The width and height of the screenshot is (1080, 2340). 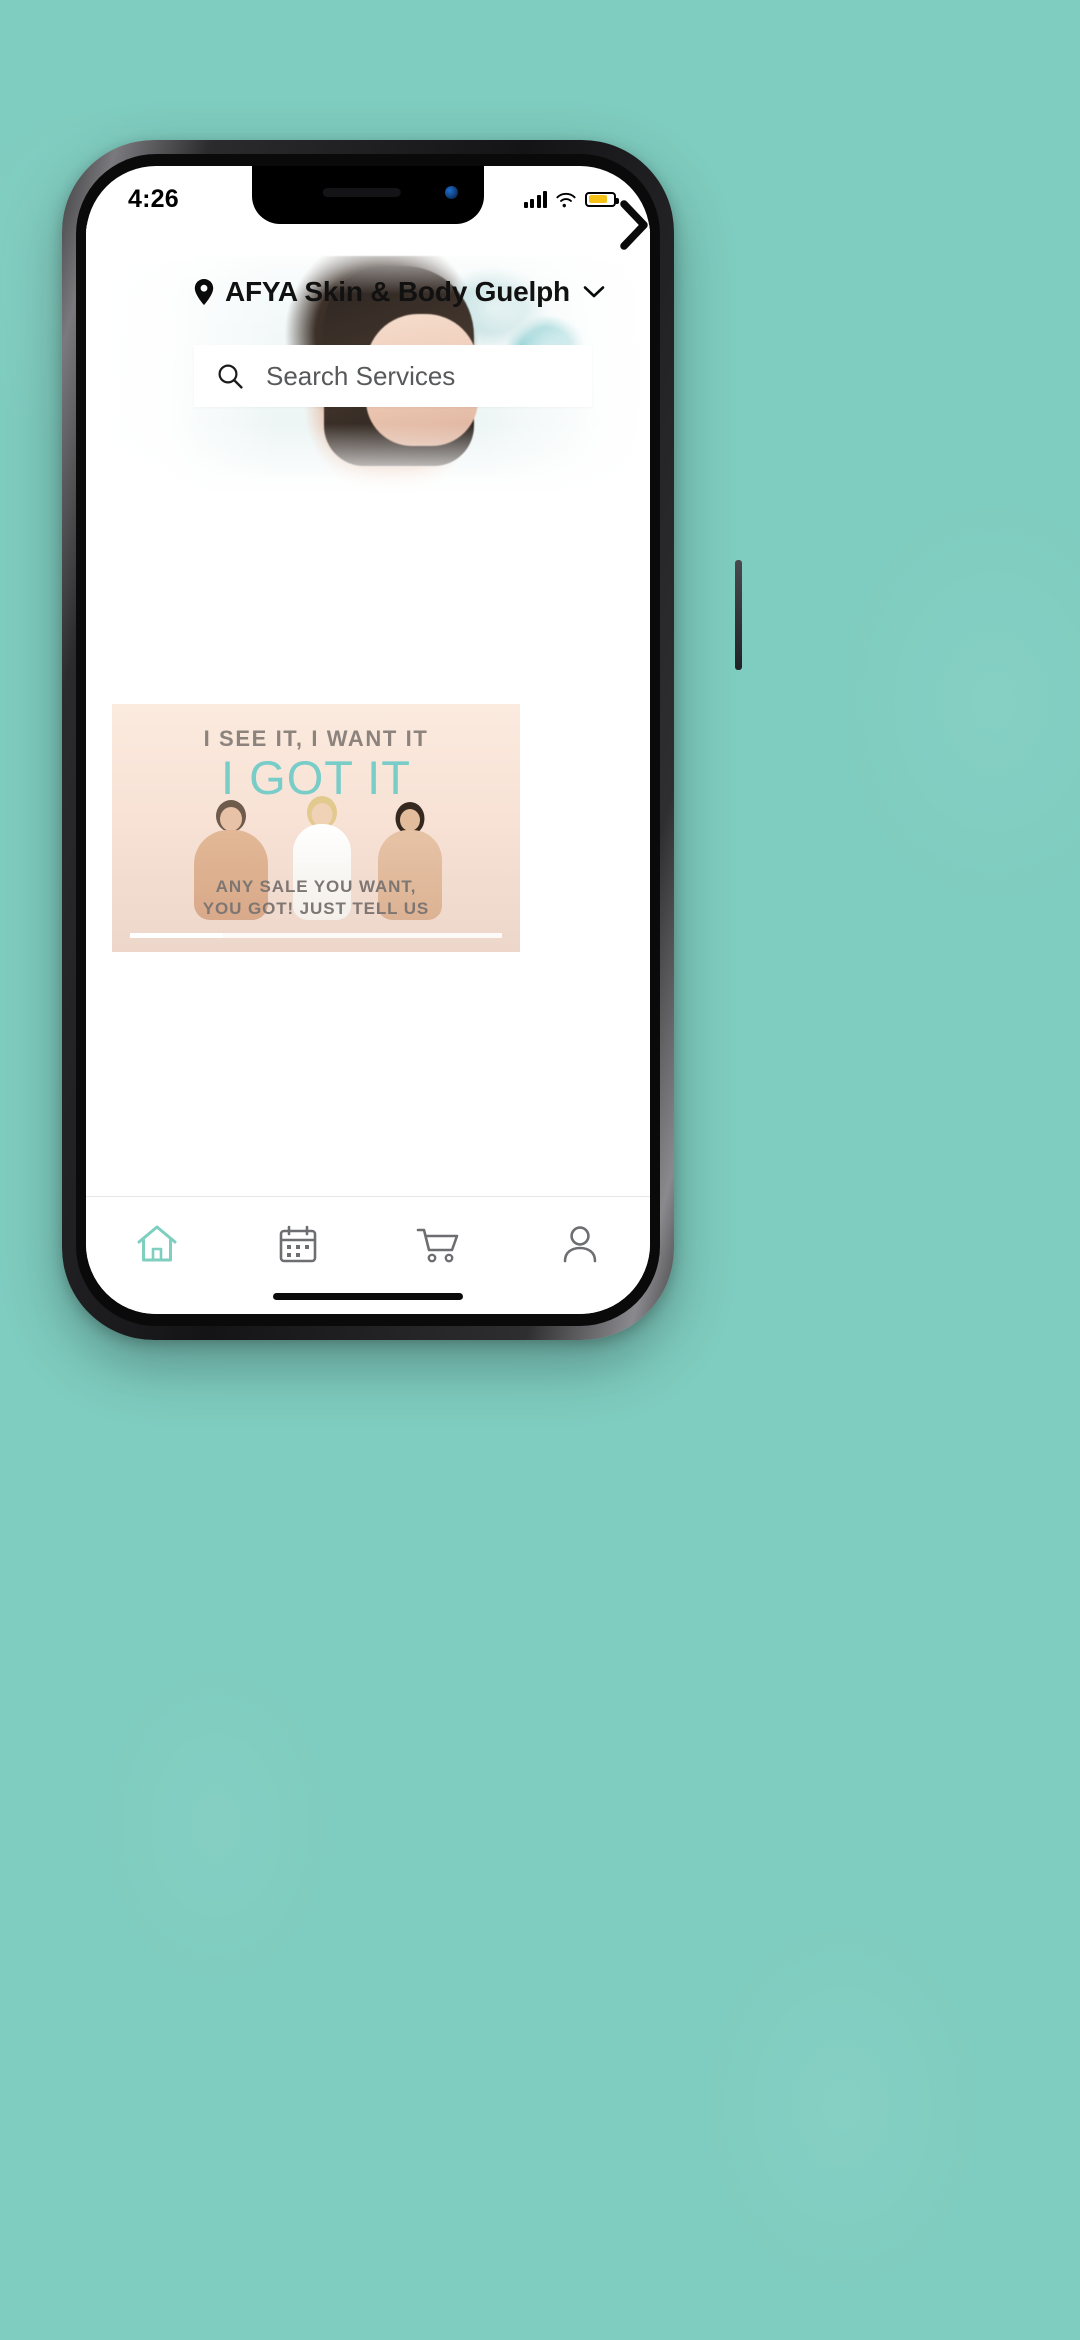 I want to click on status-icons, so click(x=571, y=199).